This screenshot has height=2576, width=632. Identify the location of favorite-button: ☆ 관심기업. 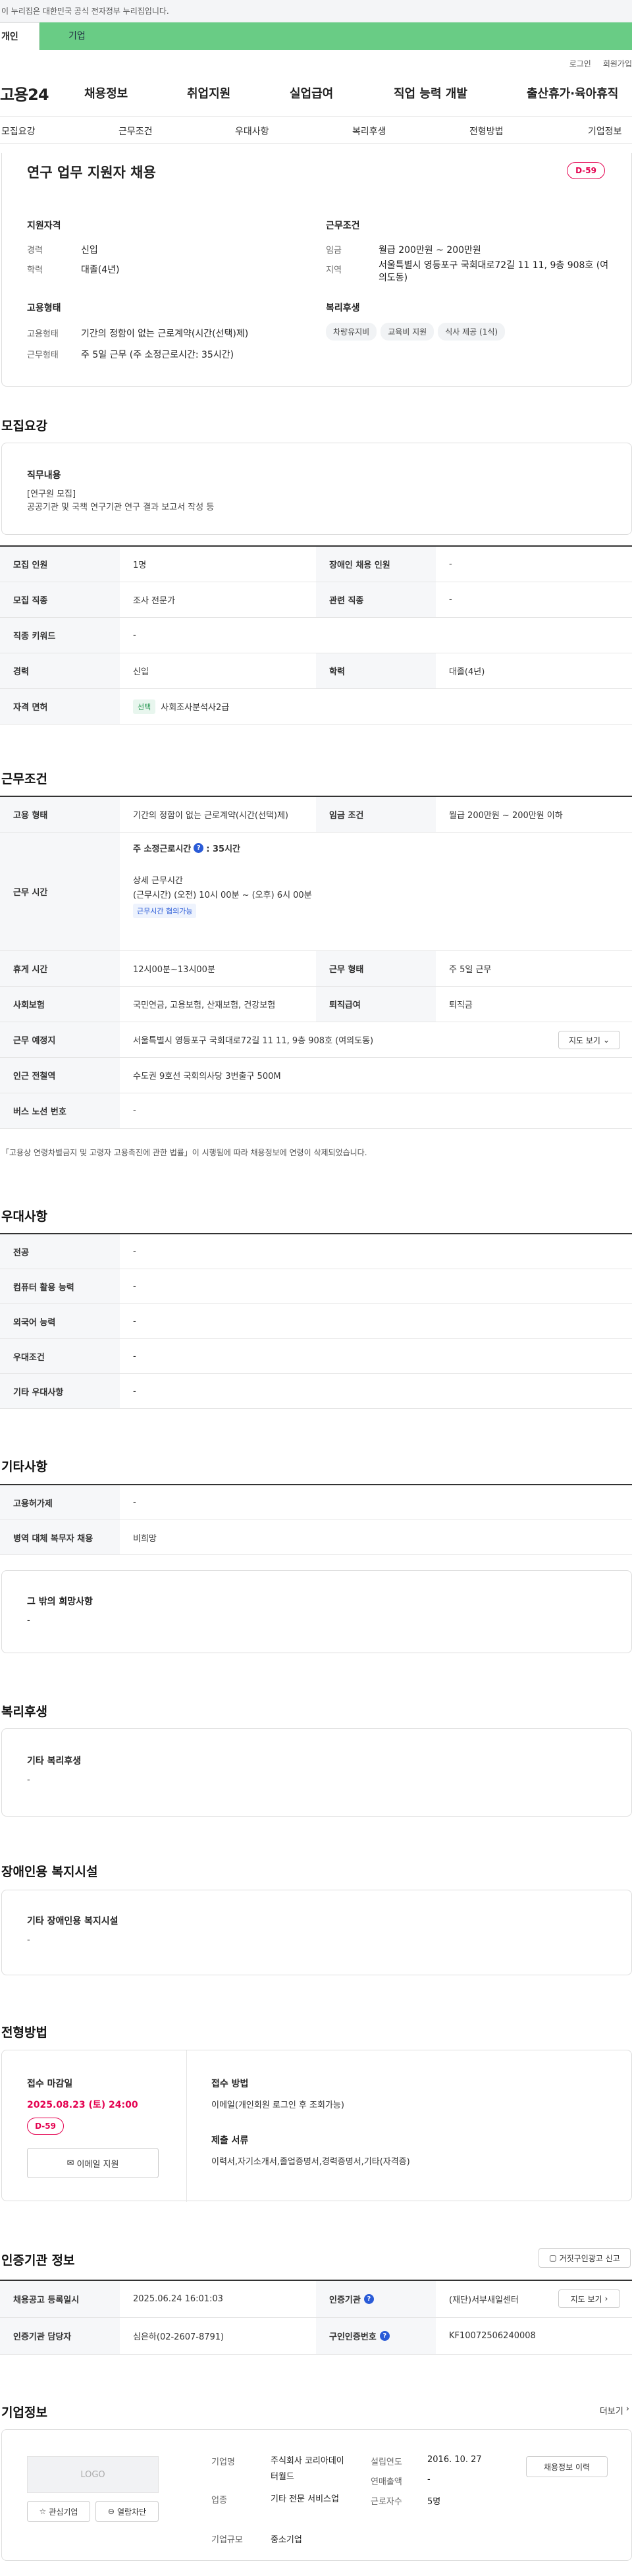
(59, 2511).